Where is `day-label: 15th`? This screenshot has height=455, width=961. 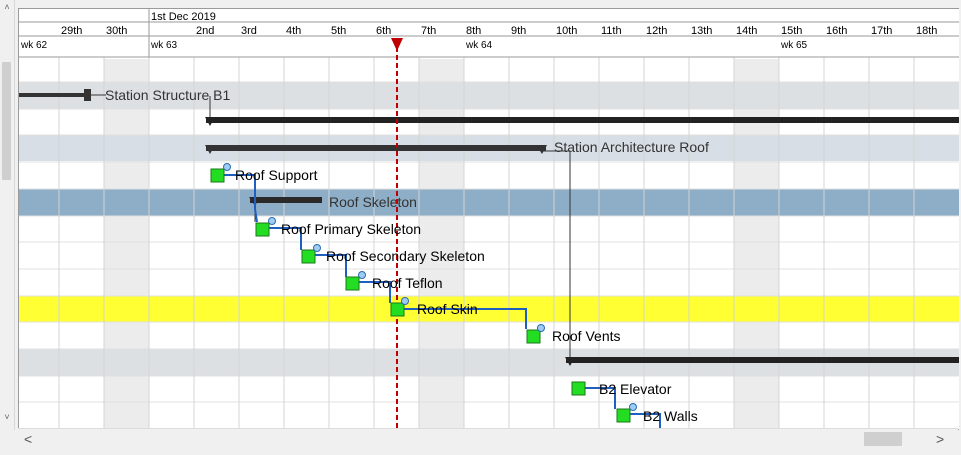 day-label: 15th is located at coordinates (791, 31).